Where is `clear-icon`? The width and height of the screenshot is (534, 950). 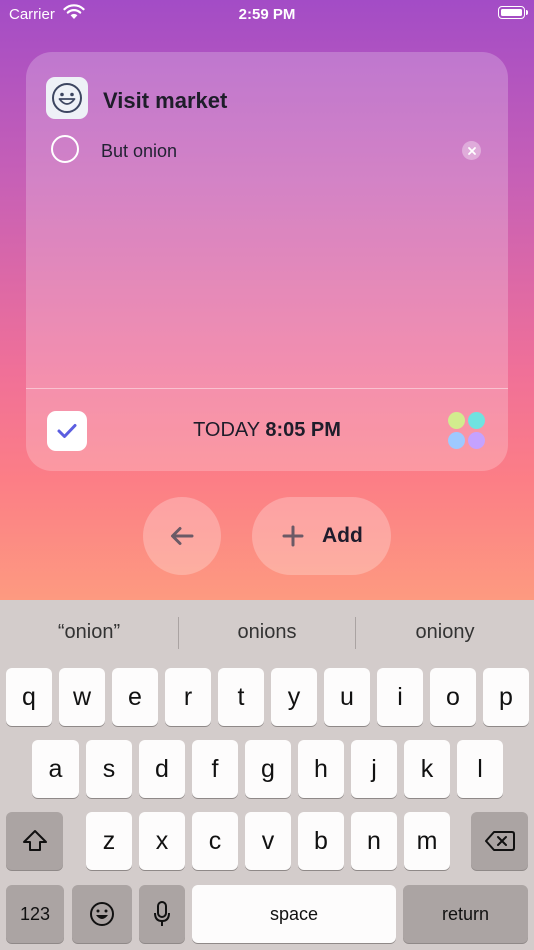
clear-icon is located at coordinates (471, 150).